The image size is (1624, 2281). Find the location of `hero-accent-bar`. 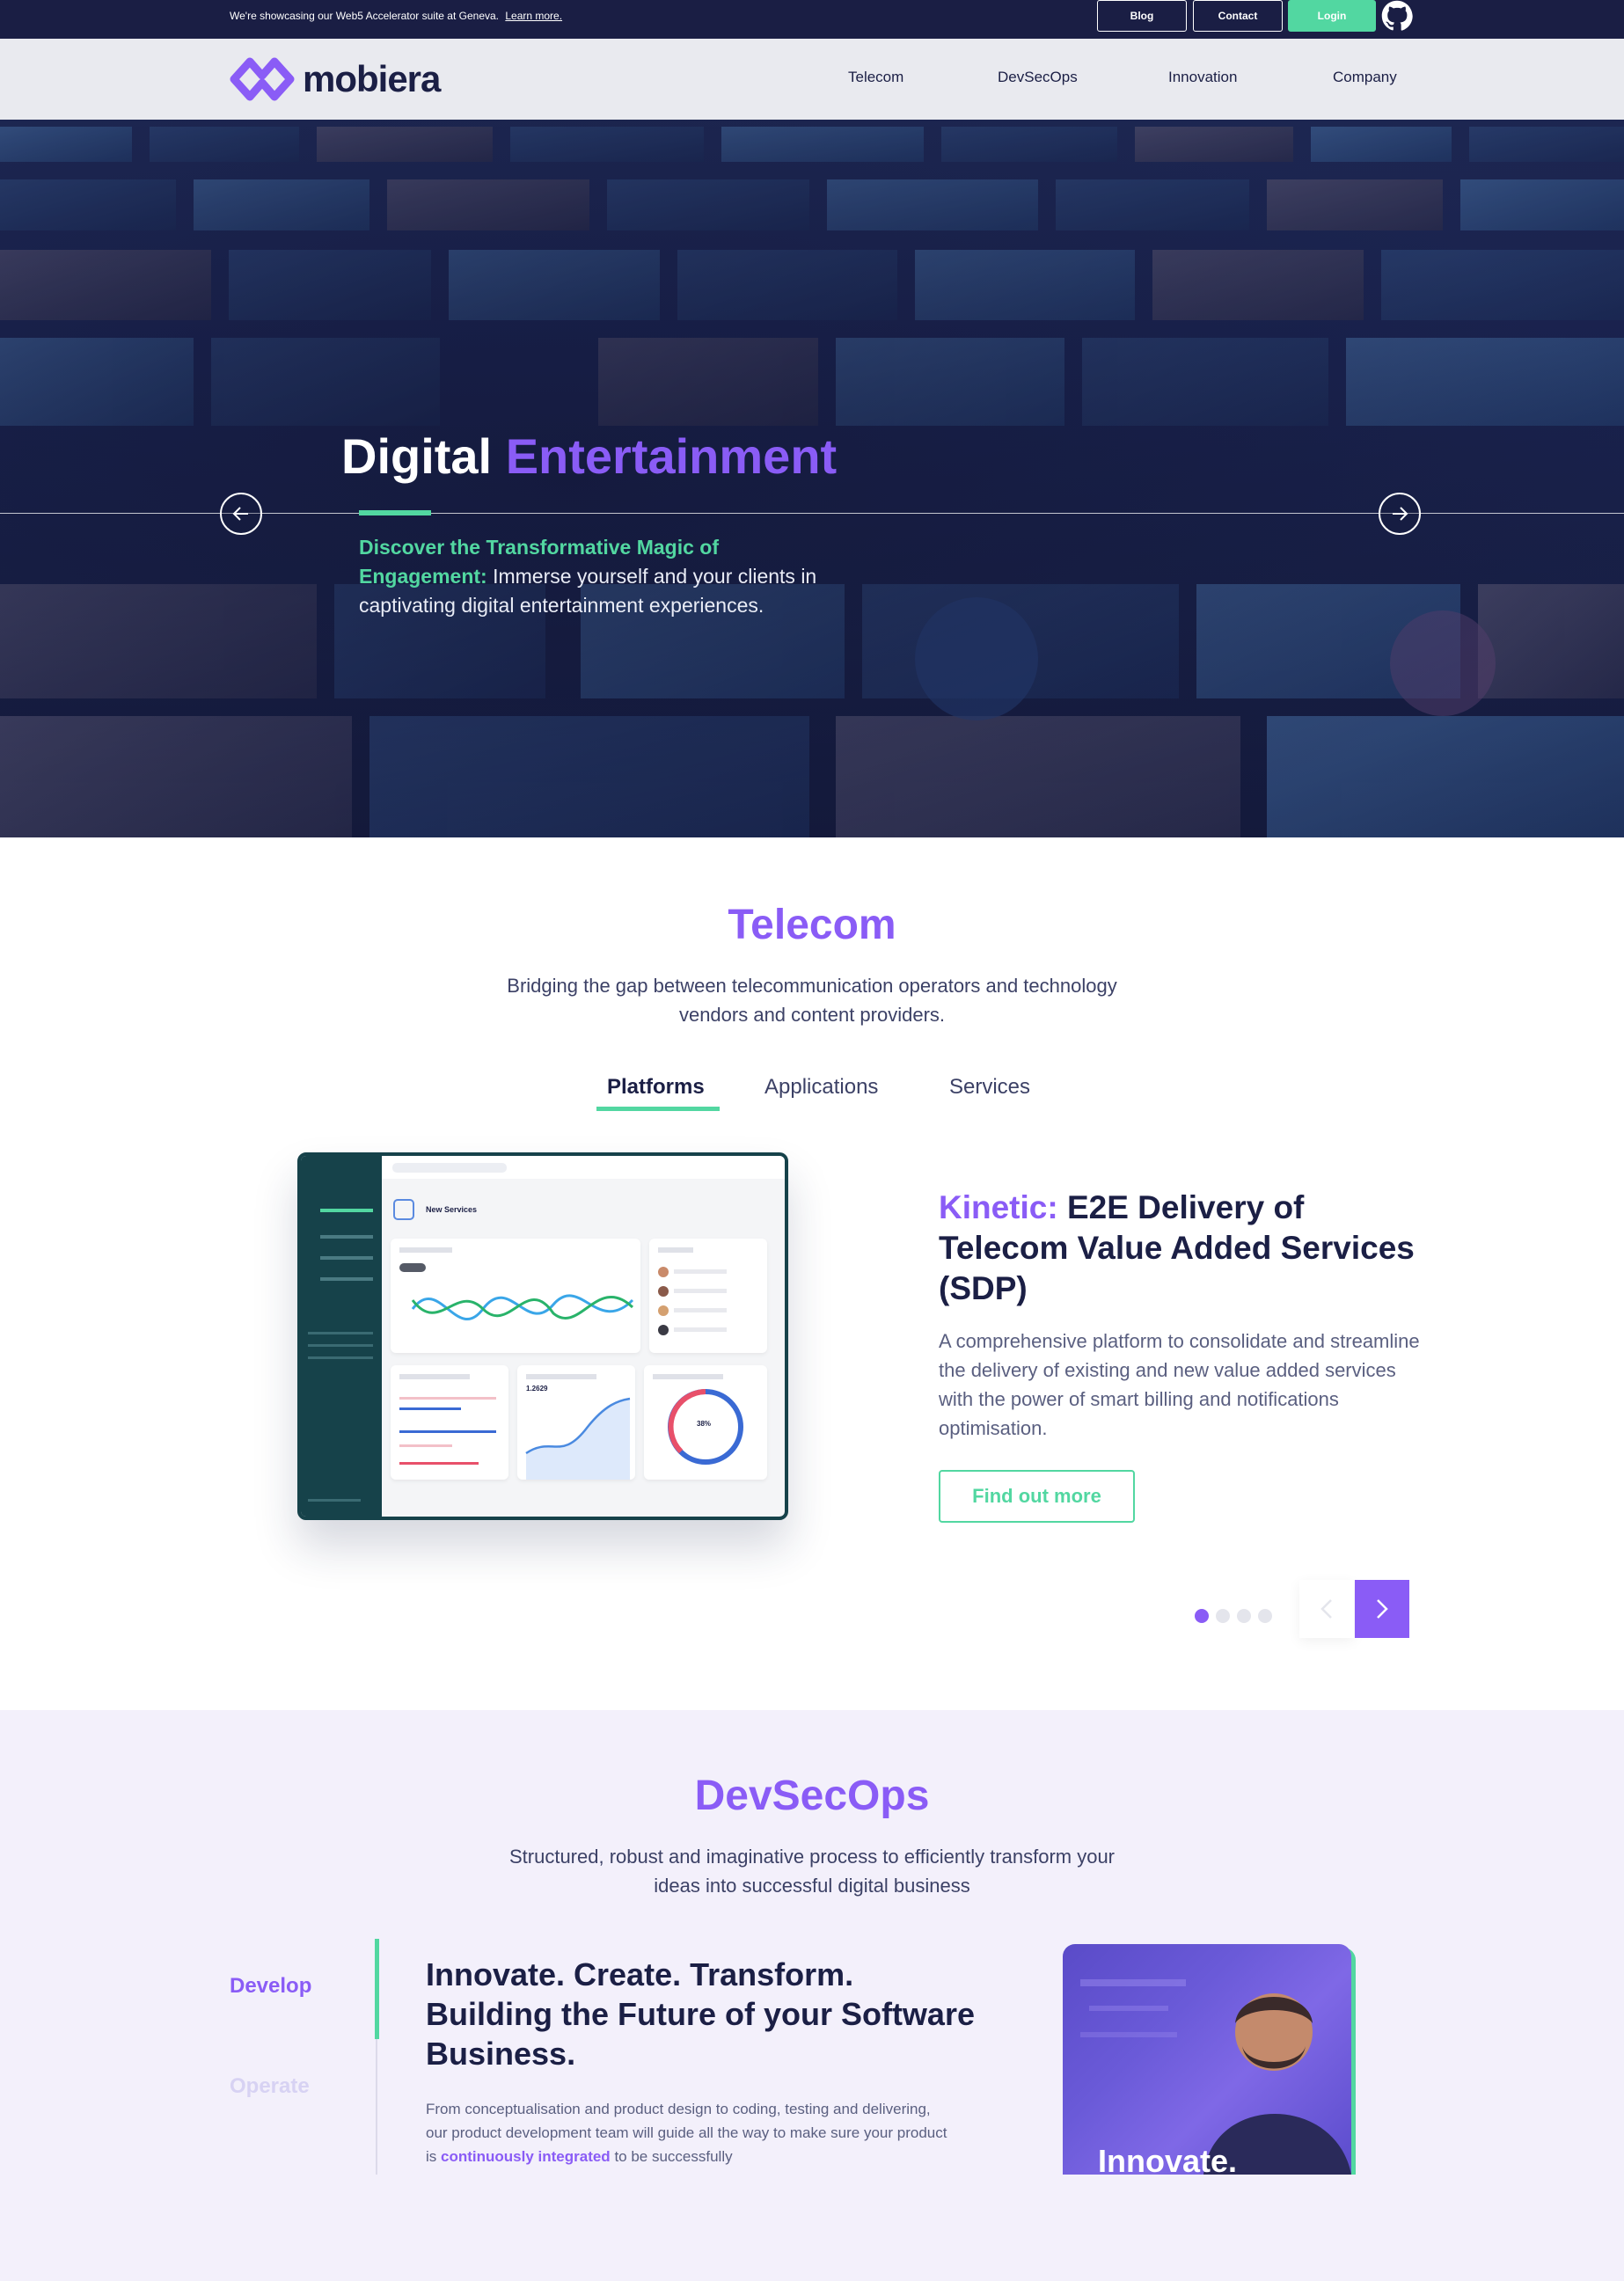

hero-accent-bar is located at coordinates (395, 512).